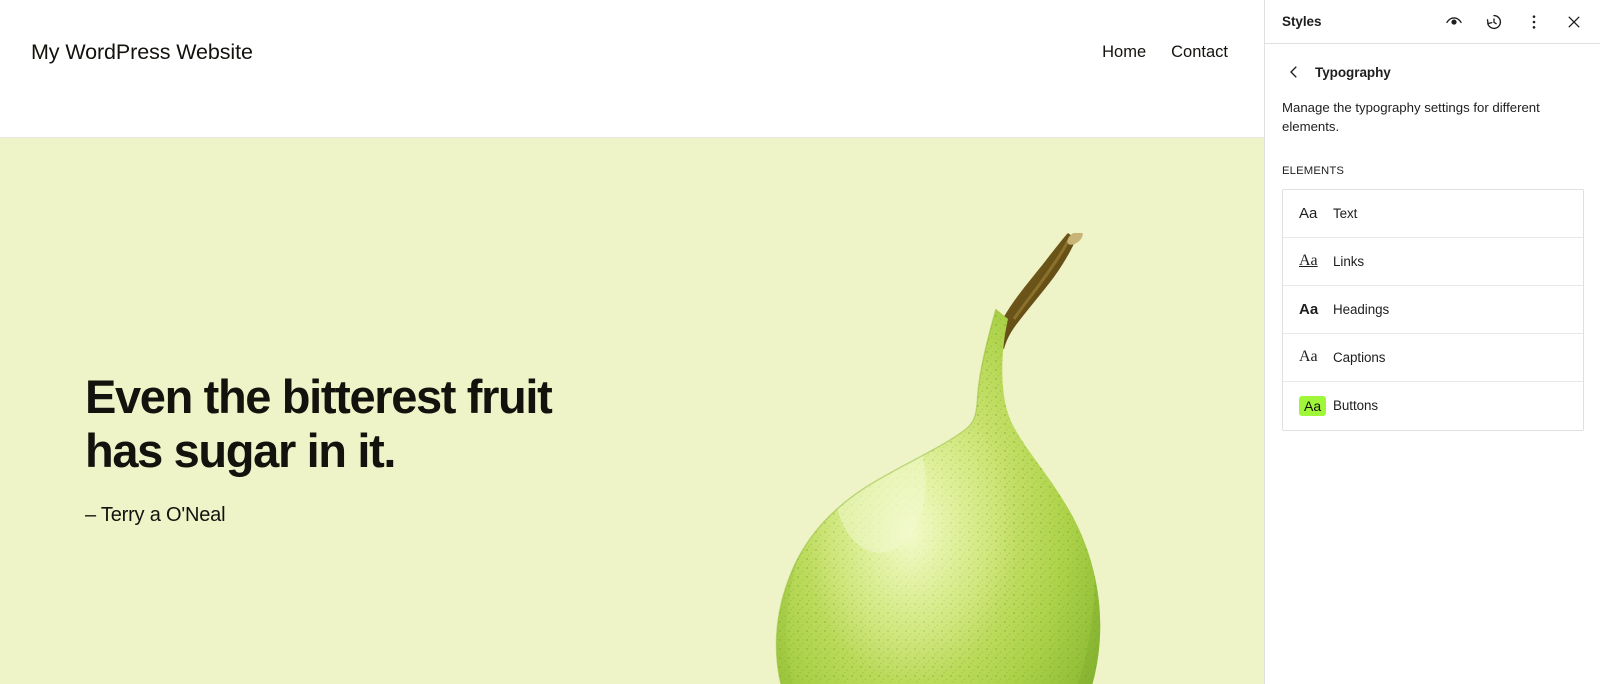 Image resolution: width=1600 pixels, height=684 pixels. Describe the element at coordinates (1309, 309) in the screenshot. I see `headings-preview-icon: Aa` at that location.